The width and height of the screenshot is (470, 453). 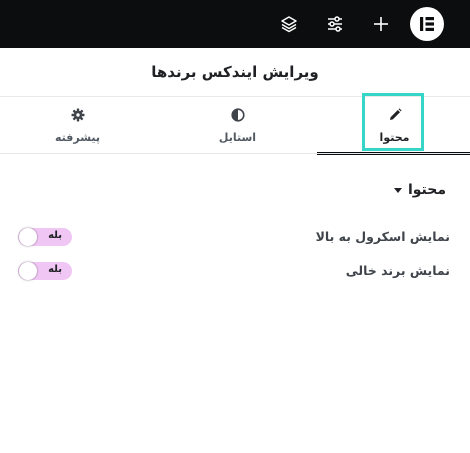 What do you see at coordinates (237, 137) in the screenshot?
I see `tab-style-label: استایل` at bounding box center [237, 137].